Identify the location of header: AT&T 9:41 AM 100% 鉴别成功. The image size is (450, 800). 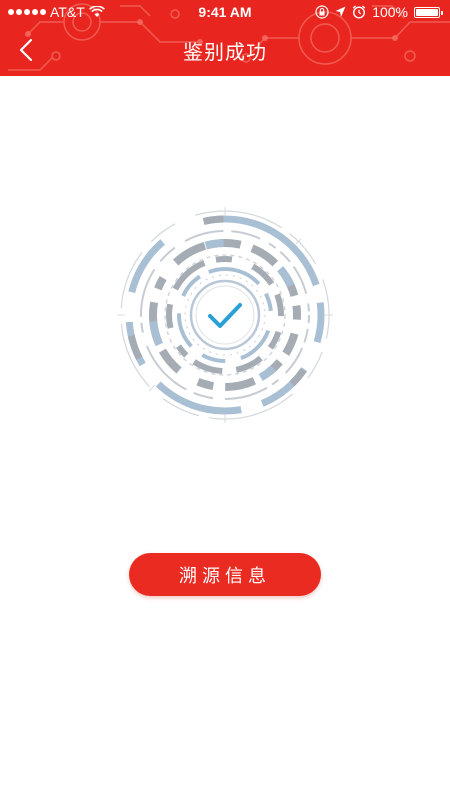
(225, 38).